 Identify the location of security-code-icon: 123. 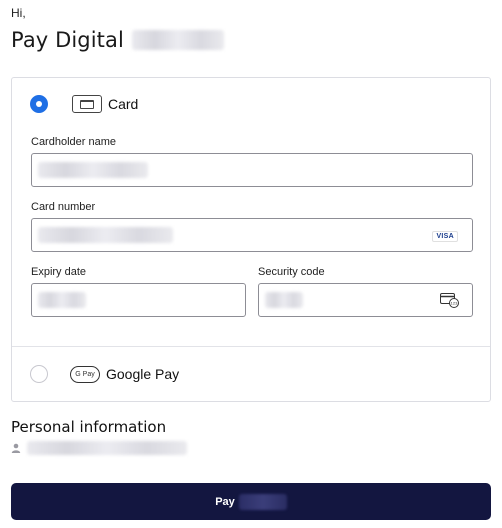
(449, 300).